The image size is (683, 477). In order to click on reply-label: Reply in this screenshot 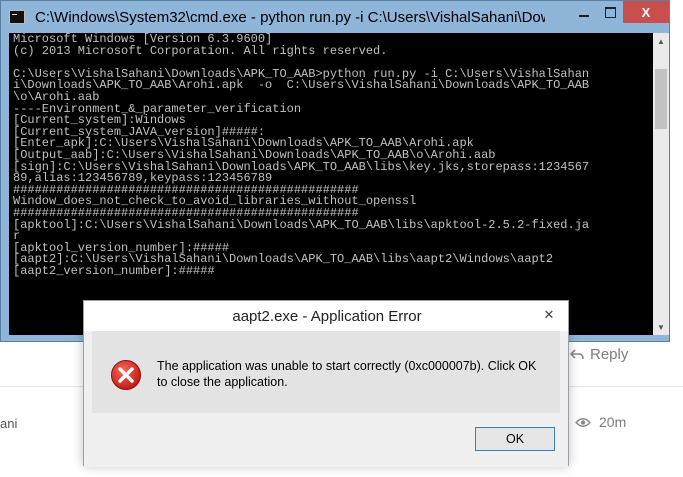, I will do `click(609, 354)`.